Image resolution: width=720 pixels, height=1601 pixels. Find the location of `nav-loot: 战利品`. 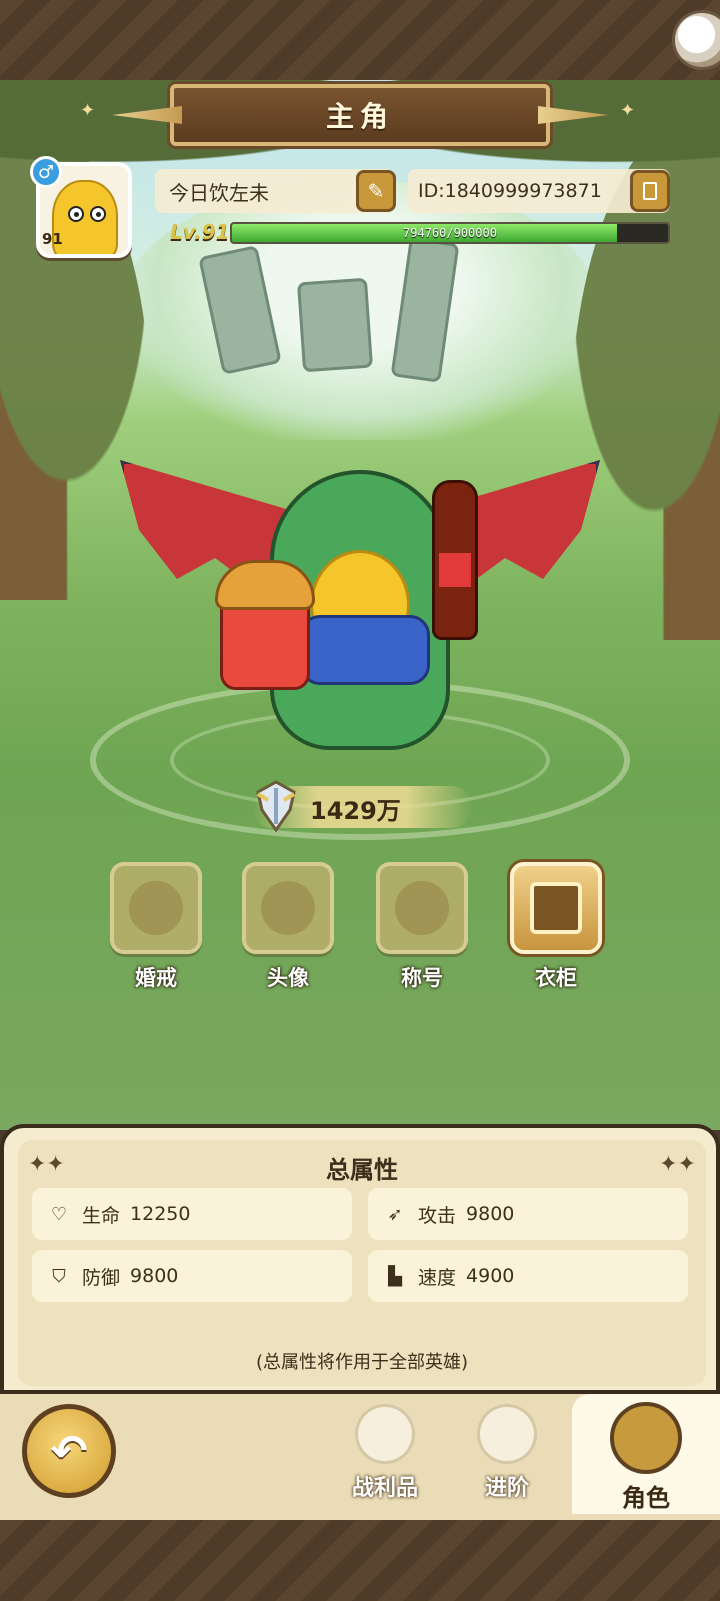

nav-loot: 战利品 is located at coordinates (385, 1454).